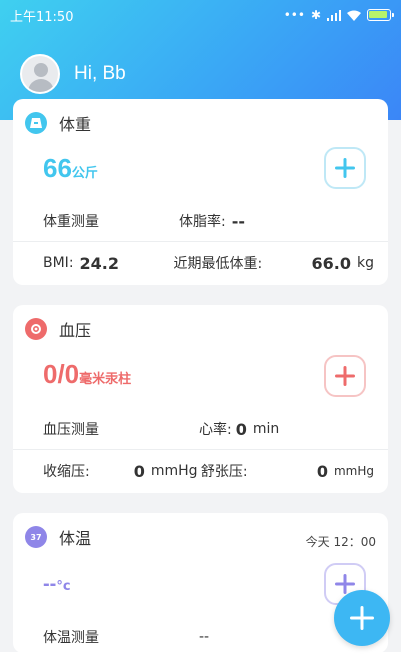 This screenshot has width=401, height=662. I want to click on add-bp-button, so click(345, 376).